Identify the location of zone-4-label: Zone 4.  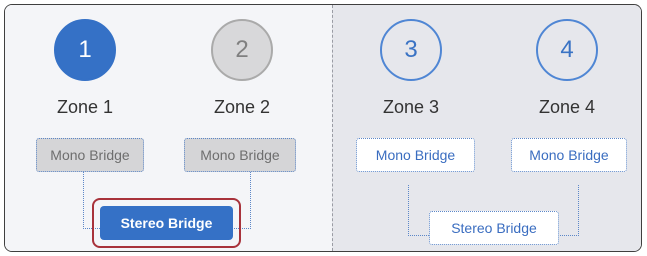
(567, 107).